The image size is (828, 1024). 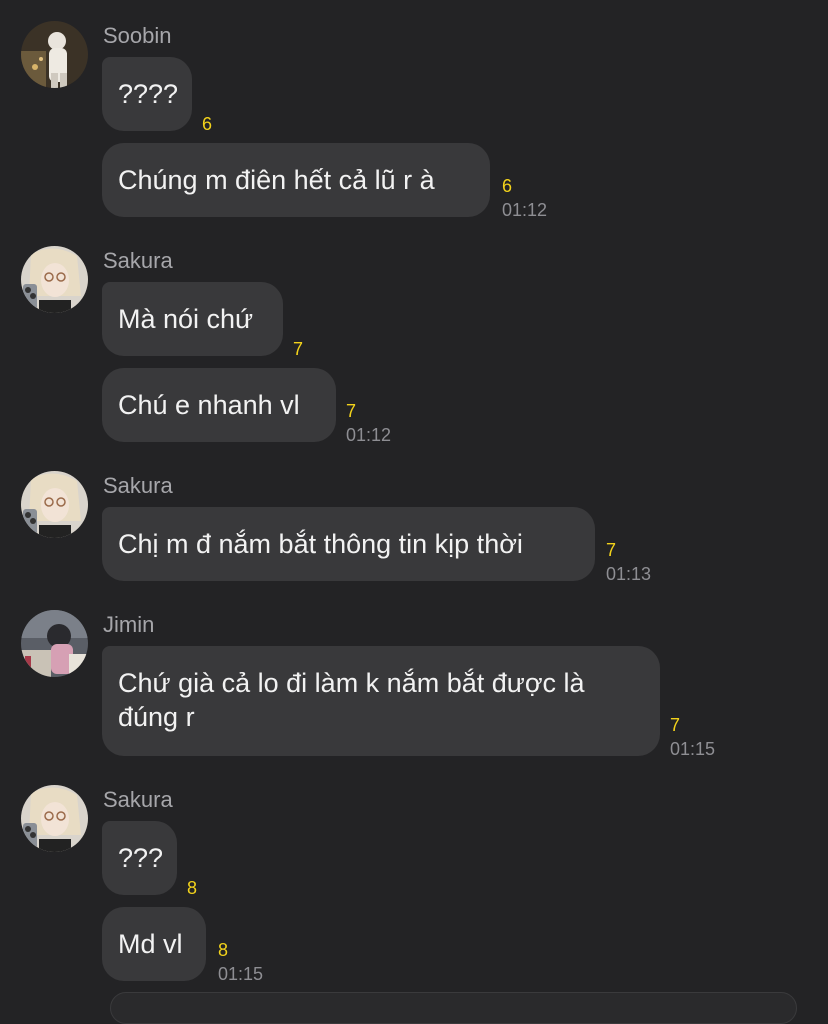 What do you see at coordinates (320, 544) in the screenshot?
I see `message-text: Chị m đ nắm bắt thông tin kịp thời` at bounding box center [320, 544].